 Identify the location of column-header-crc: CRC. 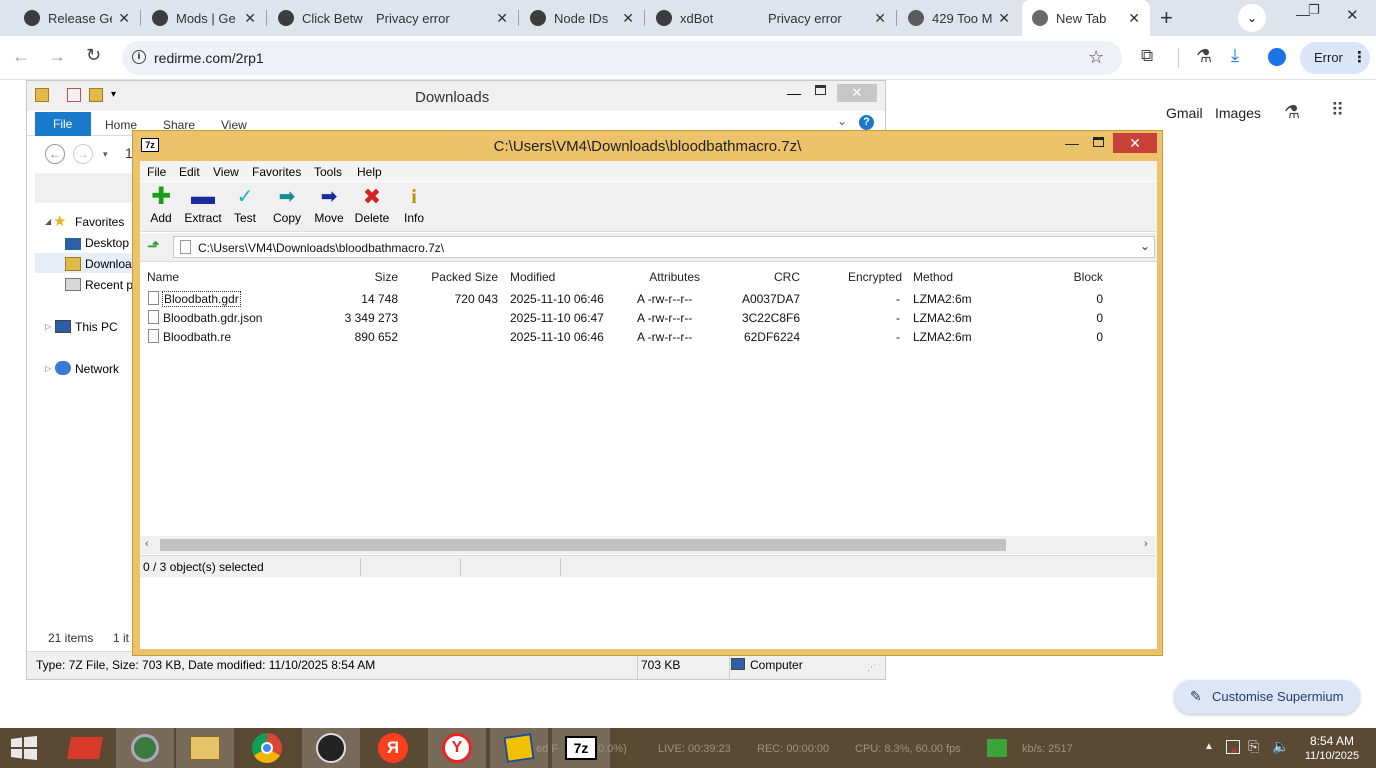
(770, 277).